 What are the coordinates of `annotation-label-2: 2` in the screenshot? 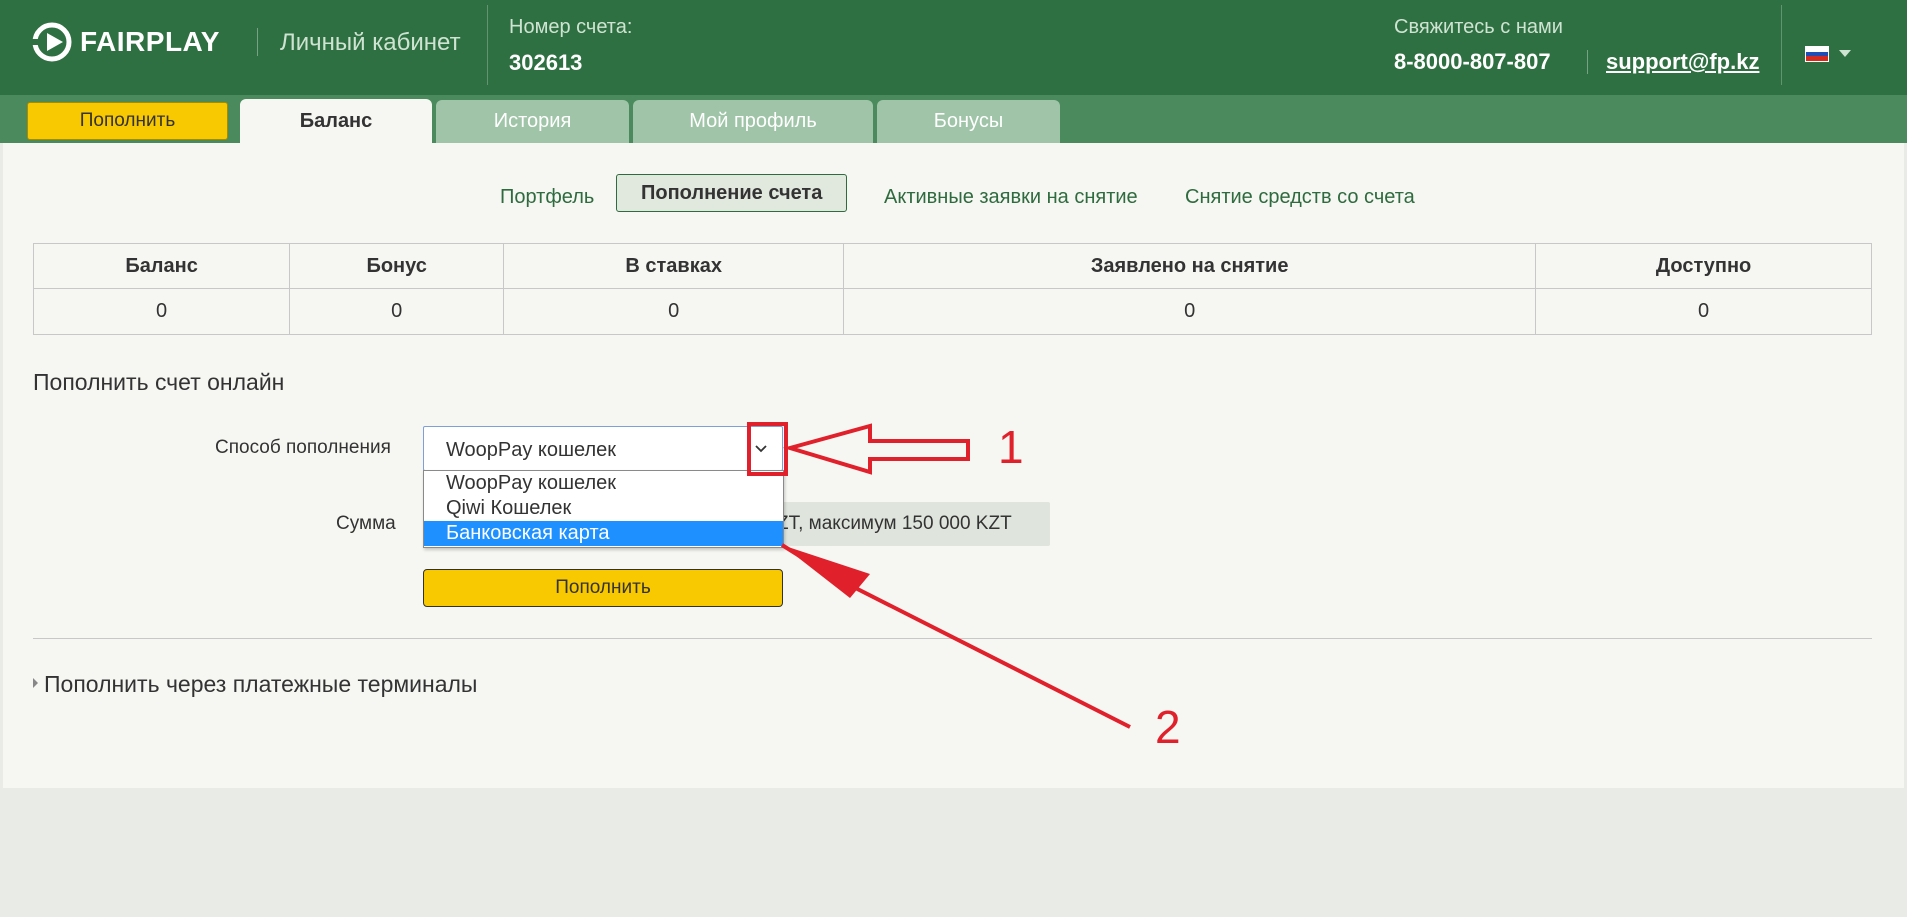 It's located at (1168, 727).